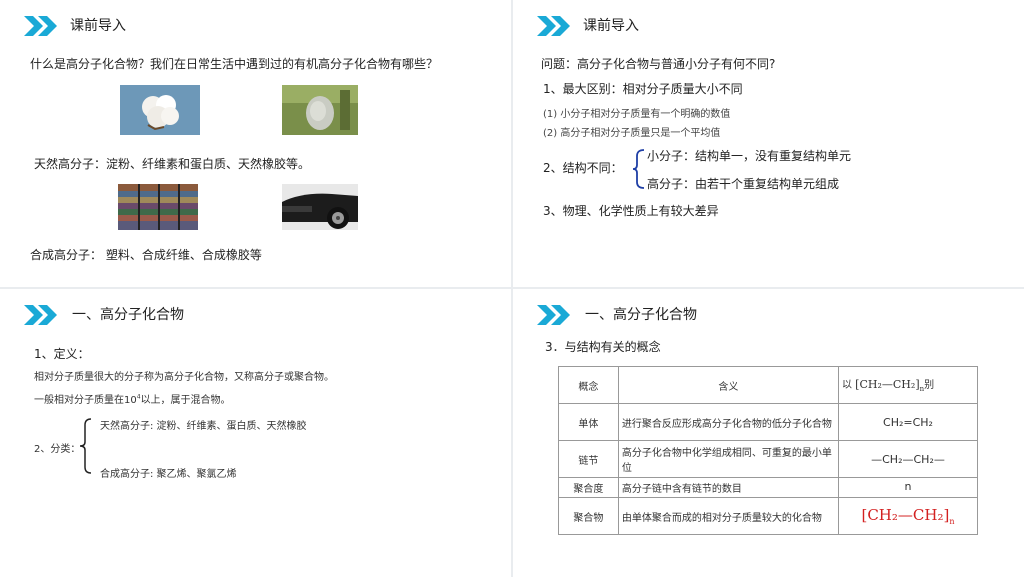  I want to click on difference-1a: (1) 小分子相对分子质量有一个明确的数值, so click(637, 114).